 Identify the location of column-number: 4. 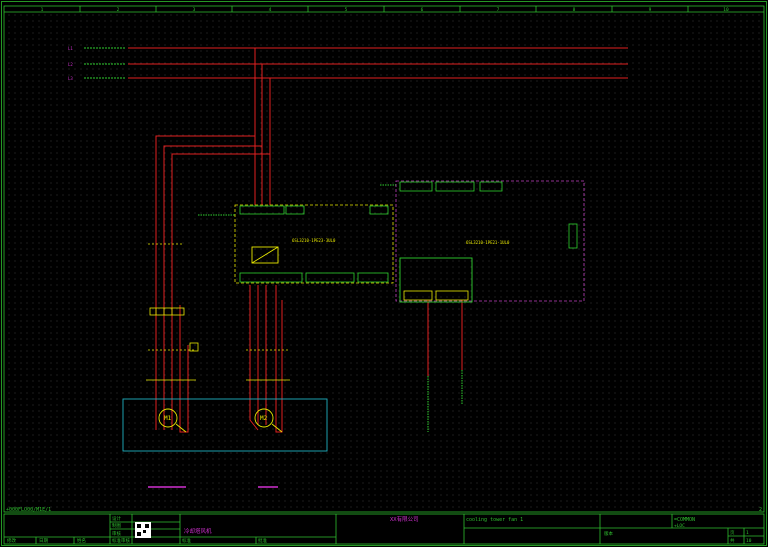
(270, 10).